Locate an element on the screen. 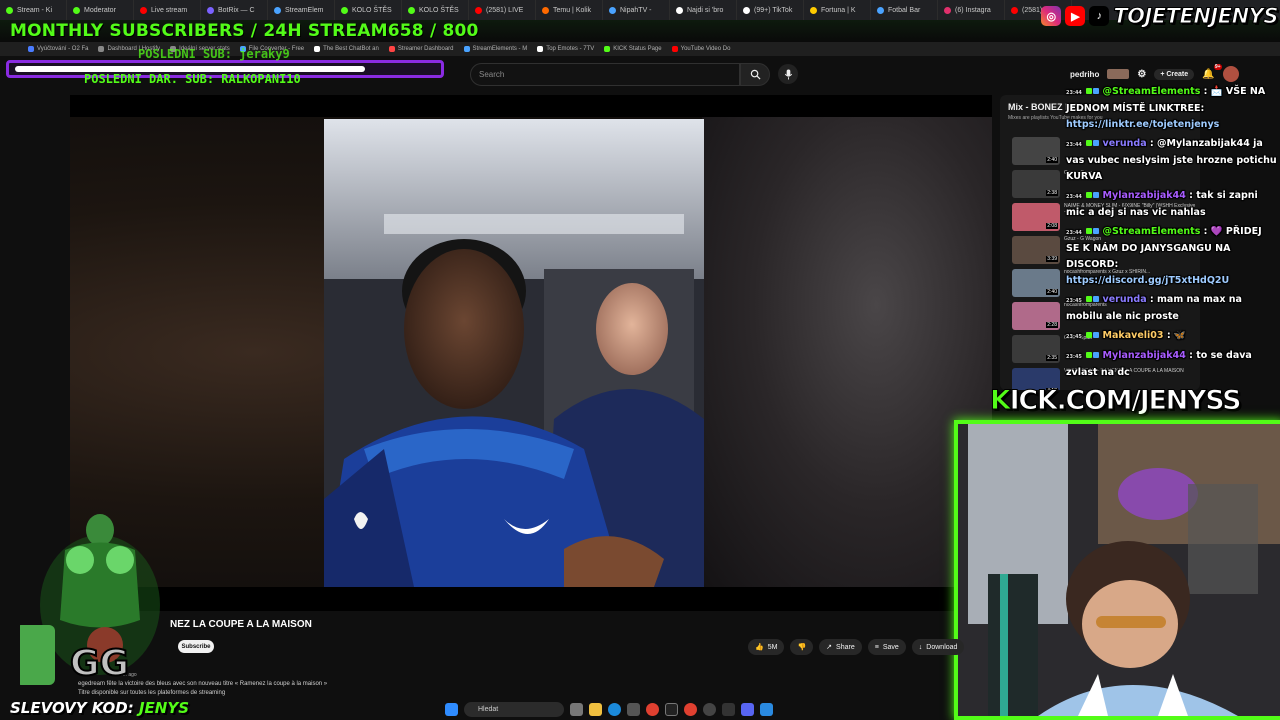 The width and height of the screenshot is (1280, 720). browser-tab: Live stream is located at coordinates (167, 10).